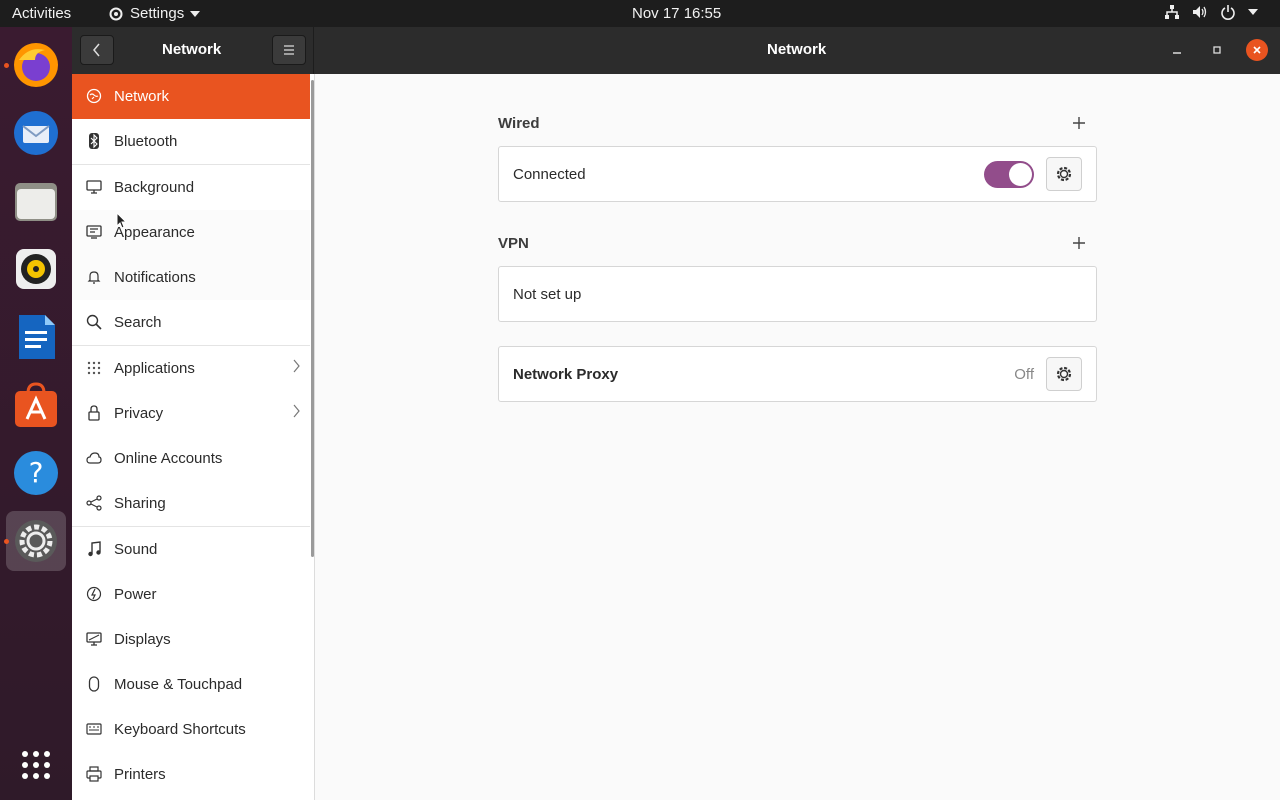 The image size is (1280, 800). I want to click on sidebar-item-label: Applications, so click(154, 368).